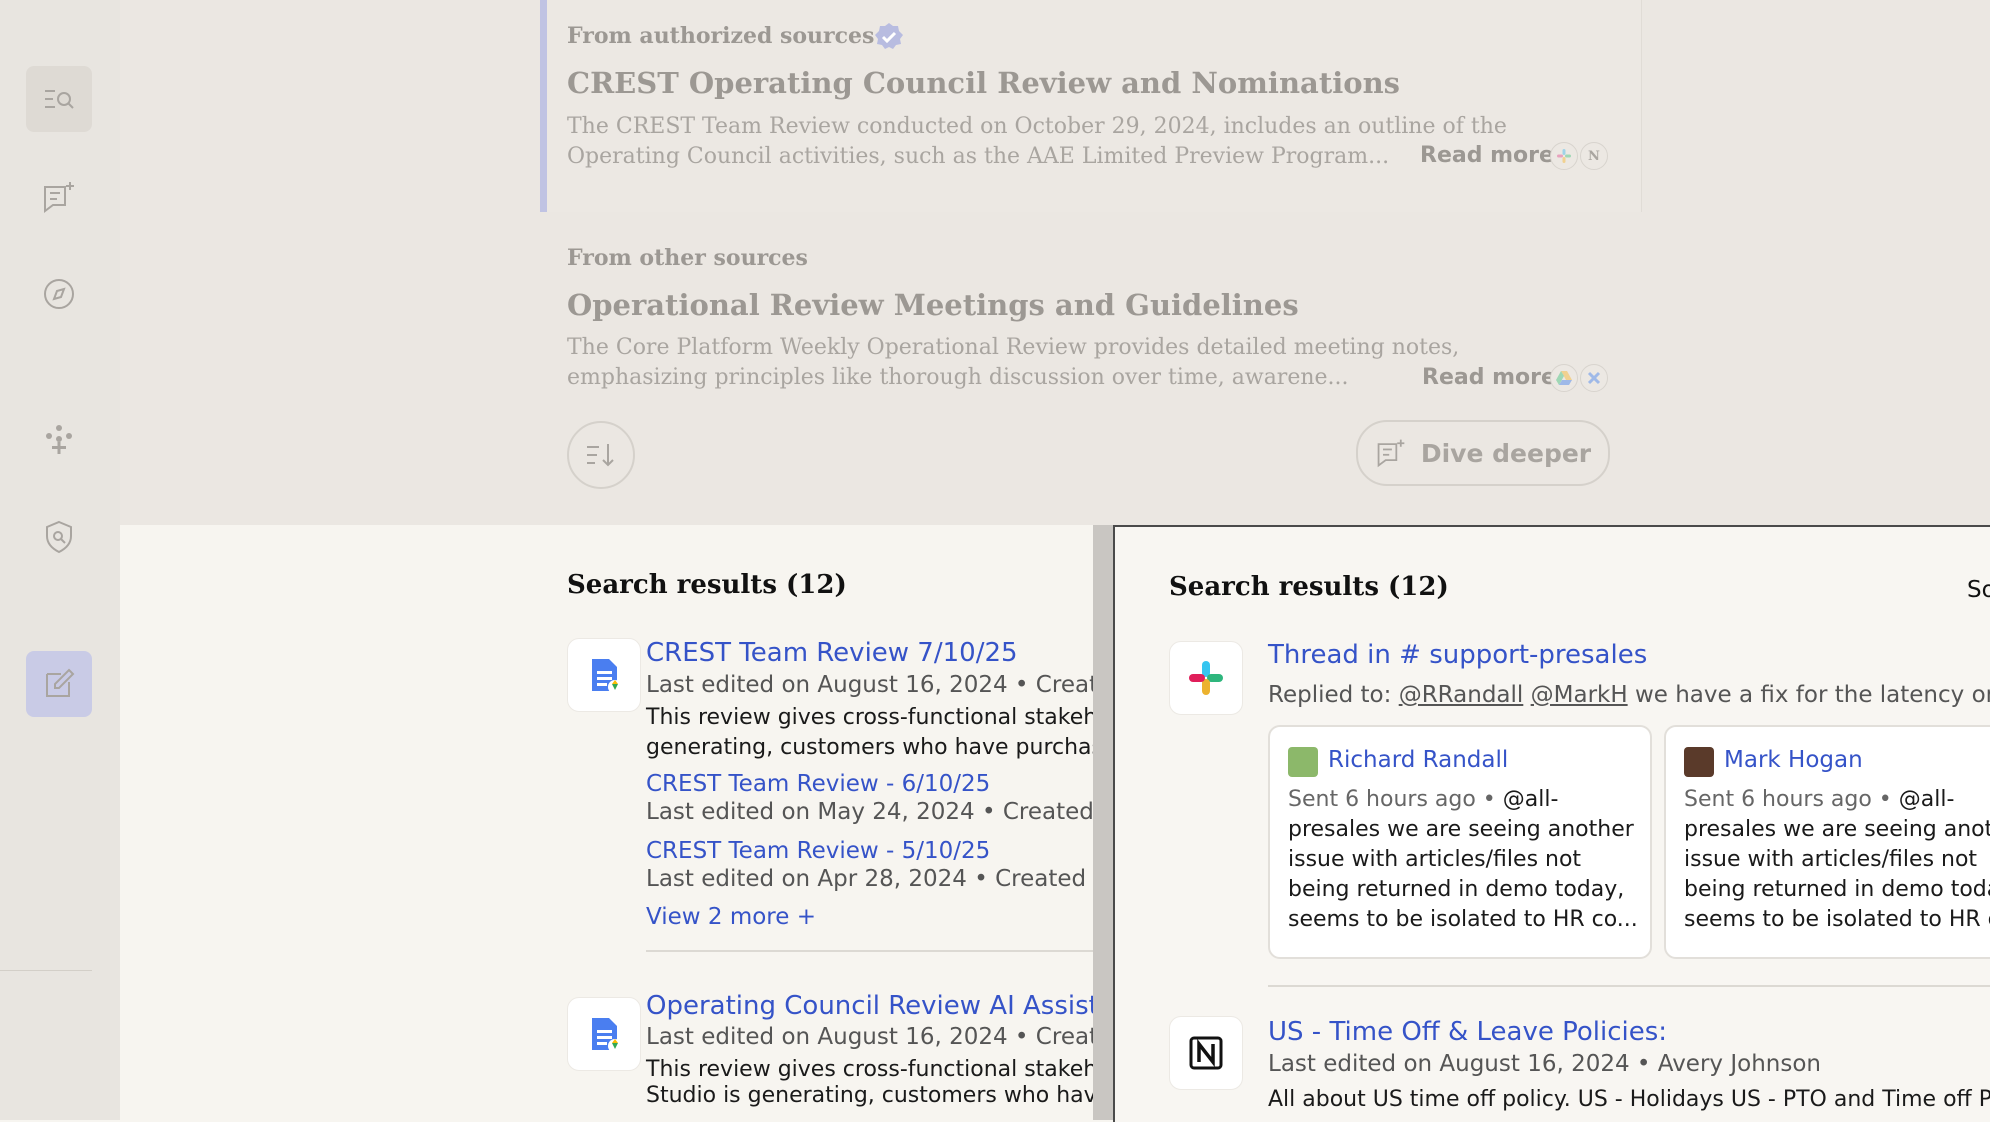 This screenshot has width=1990, height=1122. I want to click on message-author: Richard Randall, so click(1418, 760).